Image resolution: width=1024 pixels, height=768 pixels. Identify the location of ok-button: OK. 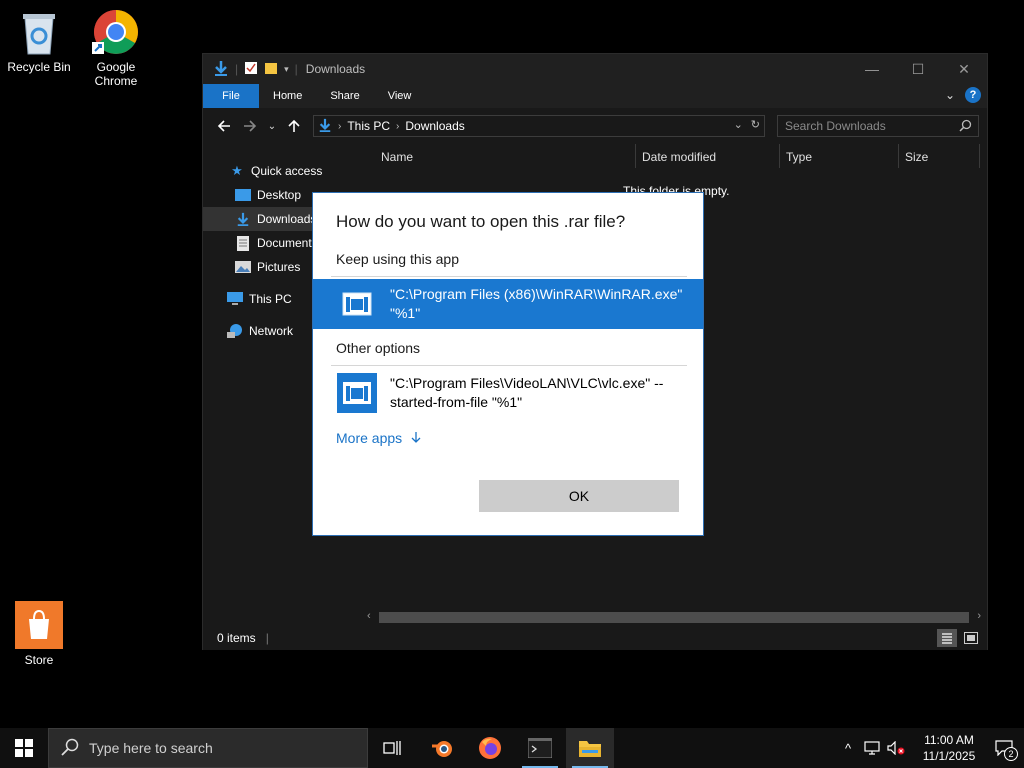
(579, 496).